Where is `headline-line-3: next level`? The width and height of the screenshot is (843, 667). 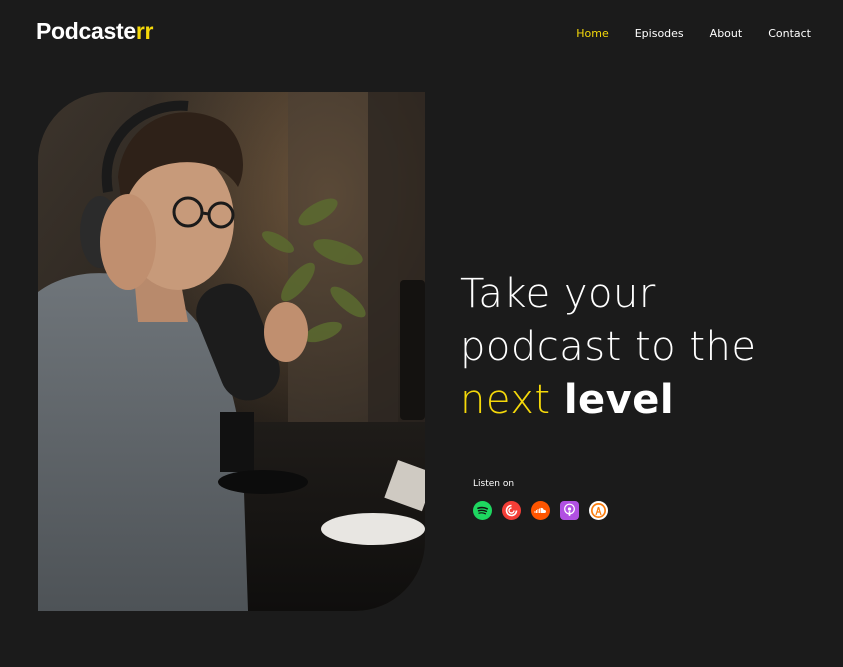 headline-line-3: next level is located at coordinates (608, 400).